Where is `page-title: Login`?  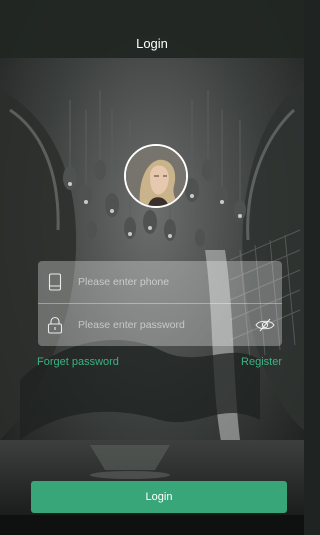 page-title: Login is located at coordinates (152, 43).